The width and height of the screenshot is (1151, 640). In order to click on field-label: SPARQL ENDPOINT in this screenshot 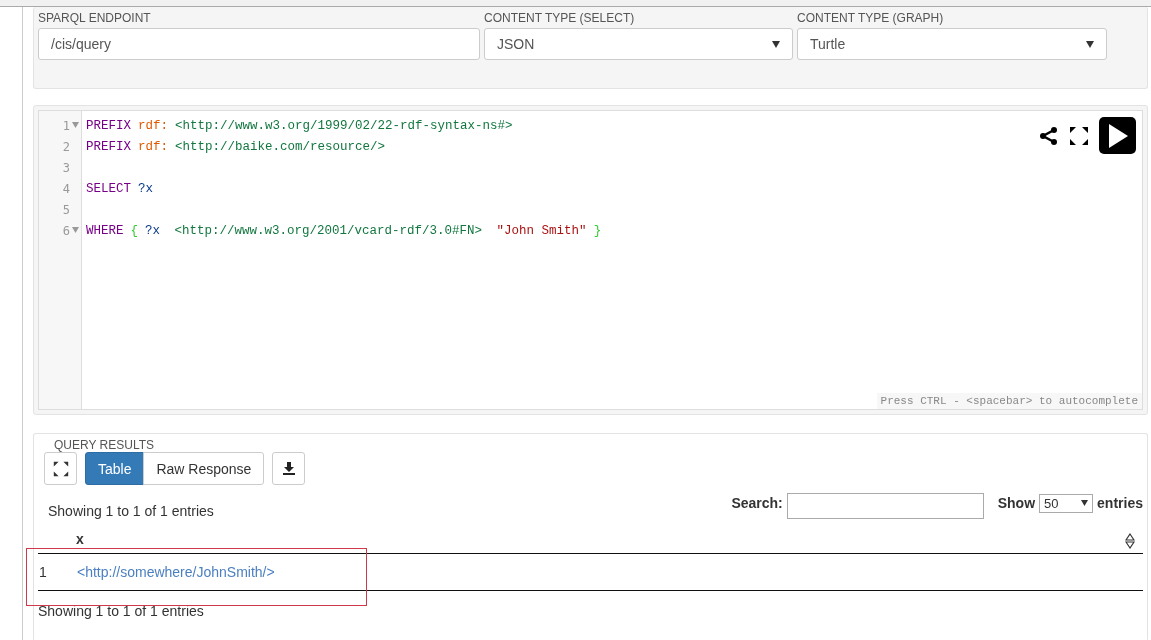, I will do `click(95, 18)`.